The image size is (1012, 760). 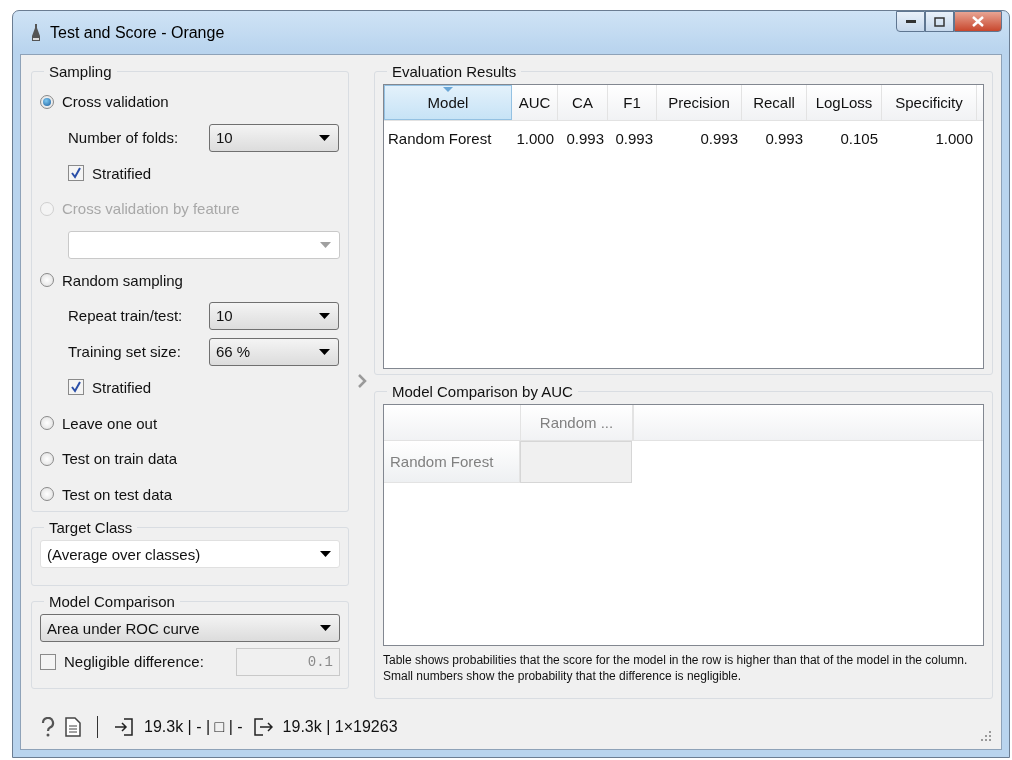 What do you see at coordinates (262, 727) in the screenshot?
I see `output-icon` at bounding box center [262, 727].